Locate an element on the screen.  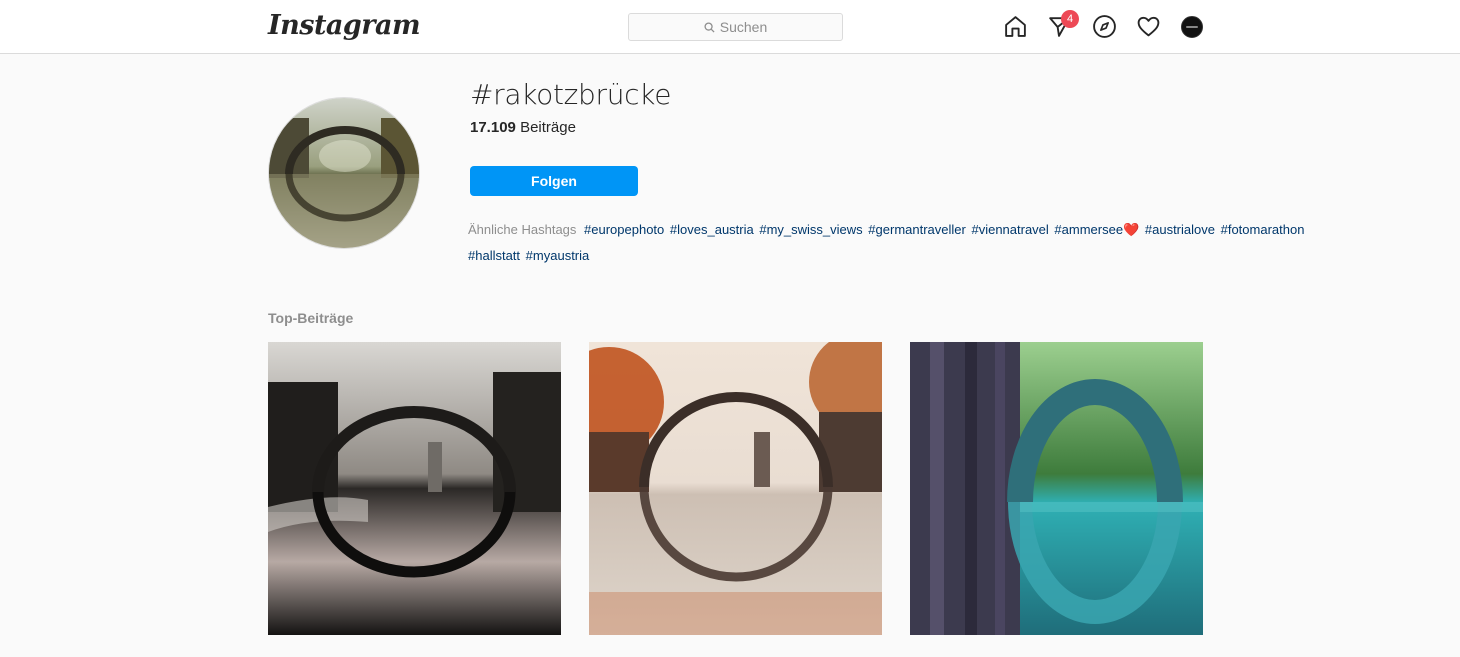
notification-badge: 4 is located at coordinates (1070, 19).